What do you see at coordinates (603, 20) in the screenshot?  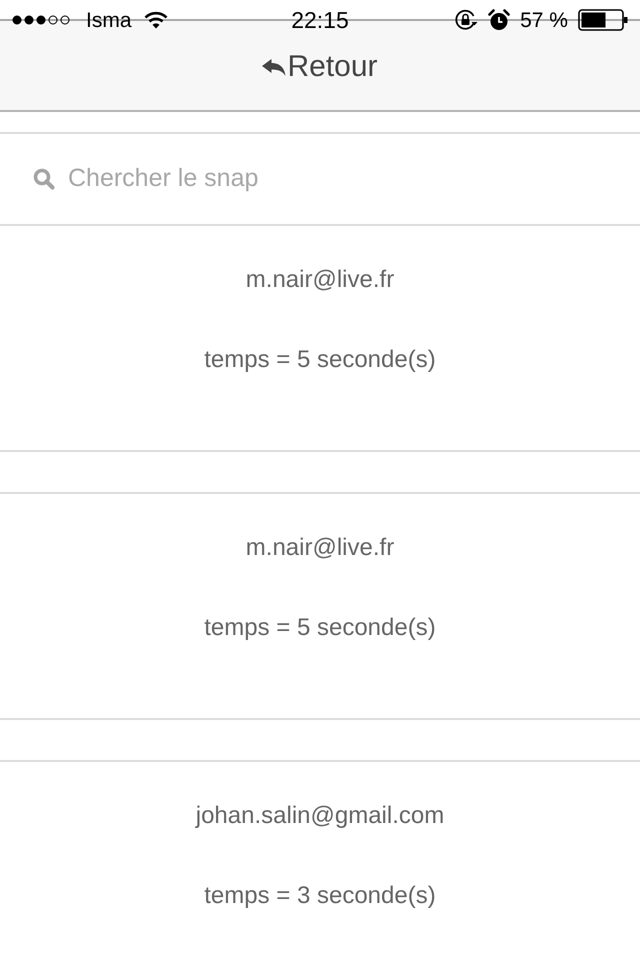 I see `battery-icon` at bounding box center [603, 20].